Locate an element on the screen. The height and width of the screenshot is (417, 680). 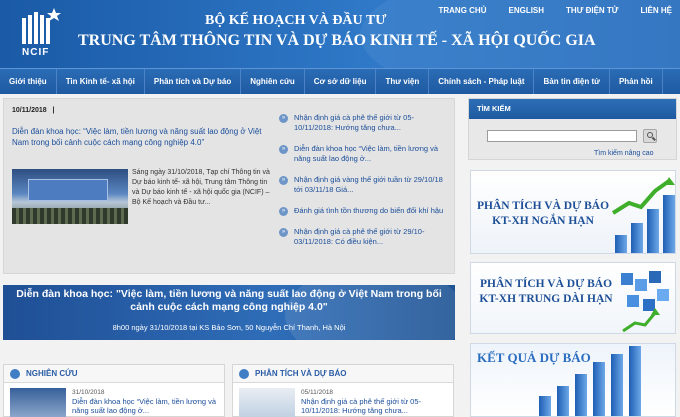
featured-image-screen is located at coordinates (68, 190).